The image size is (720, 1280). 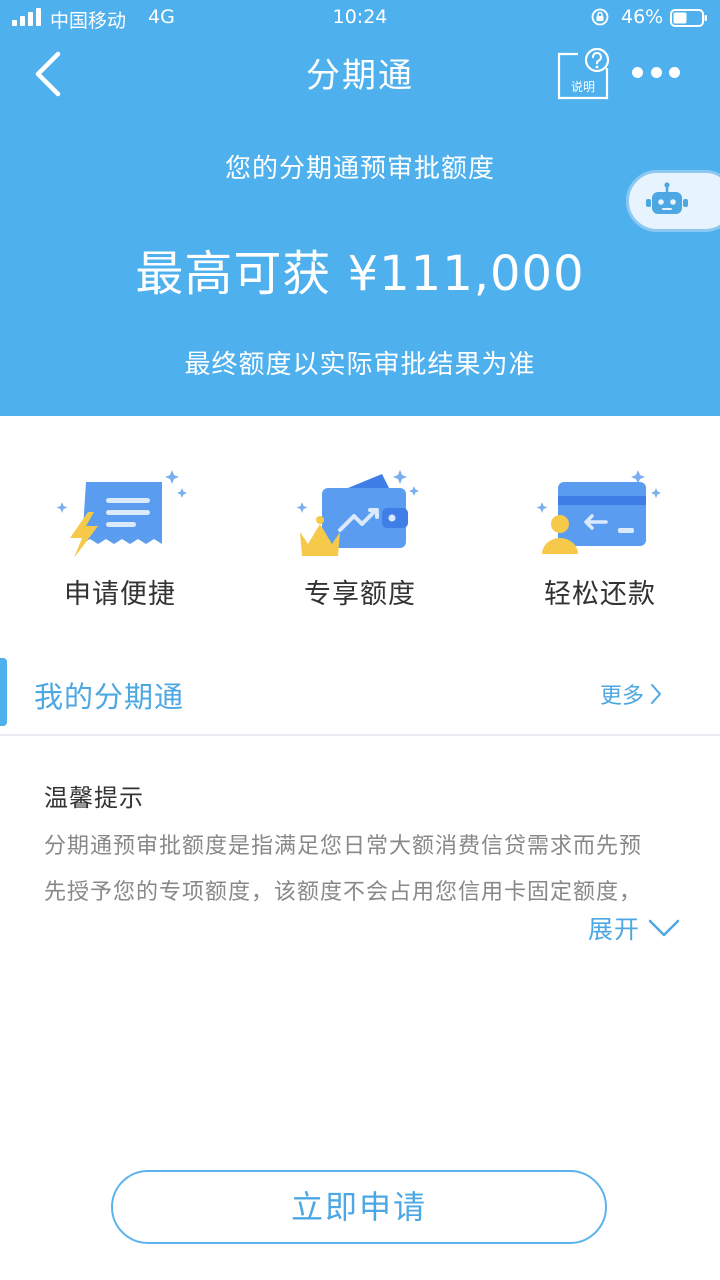 I want to click on more-link: 更多, so click(x=631, y=694).